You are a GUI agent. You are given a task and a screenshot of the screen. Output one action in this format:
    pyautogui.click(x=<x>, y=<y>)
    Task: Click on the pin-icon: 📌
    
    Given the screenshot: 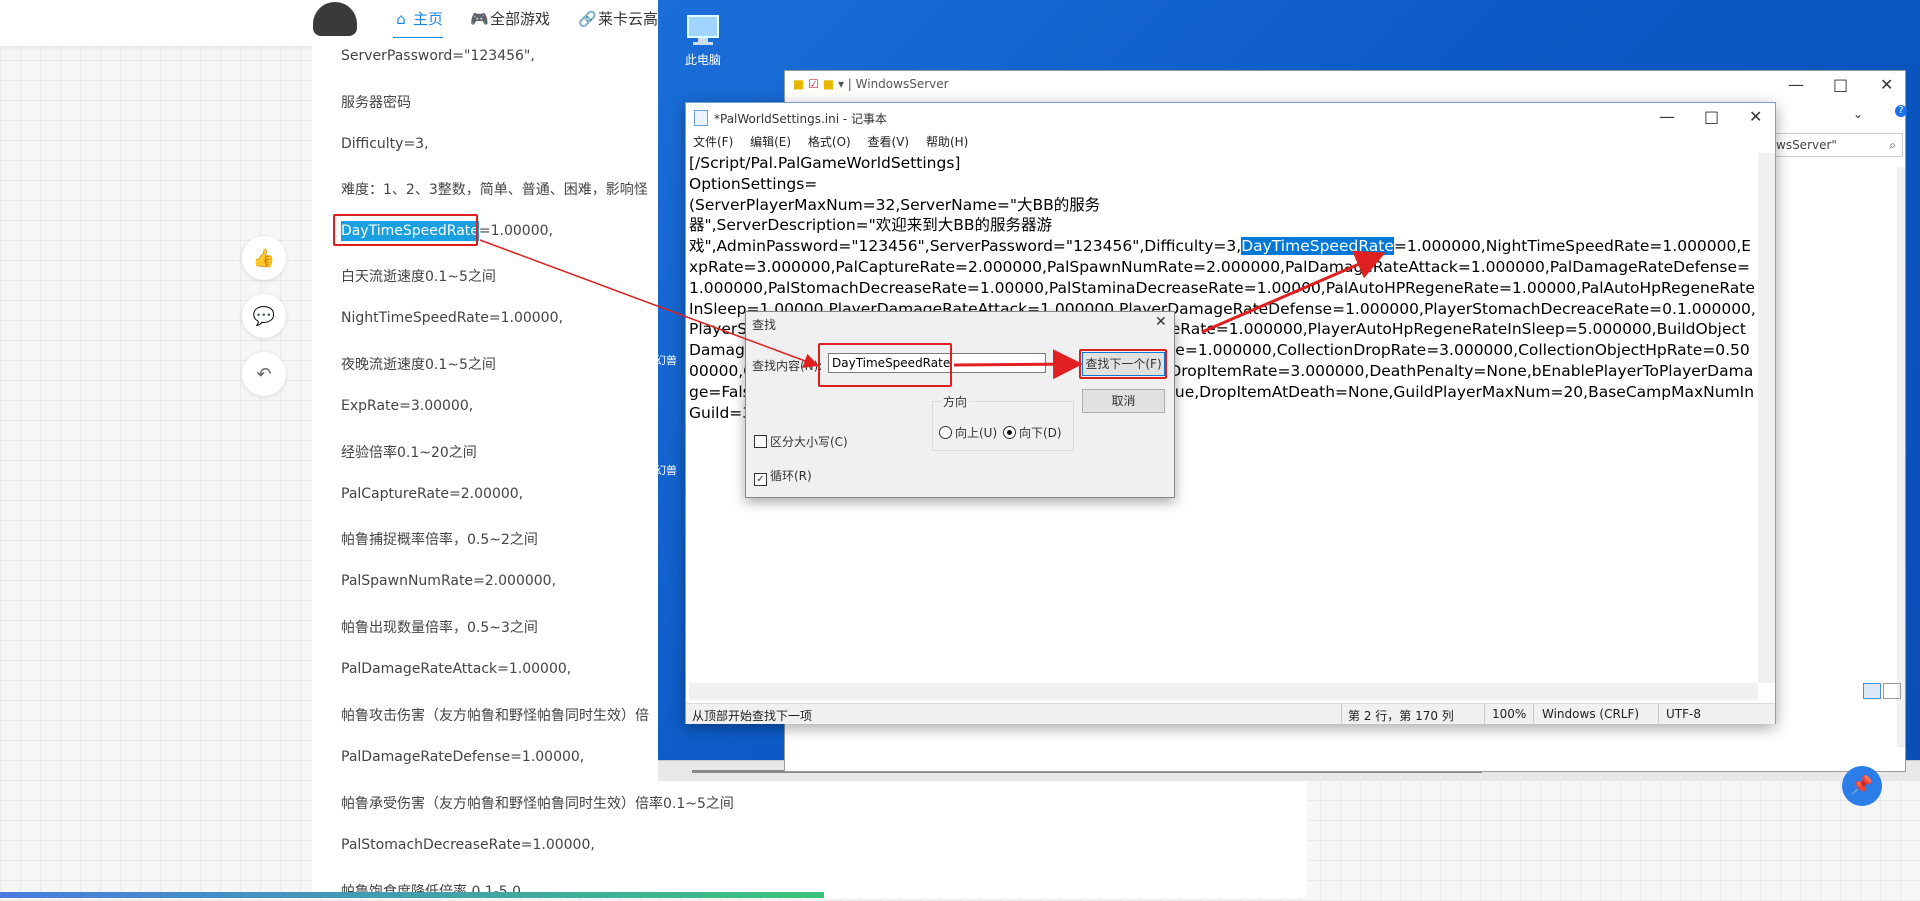 What is the action you would take?
    pyautogui.click(x=1862, y=785)
    